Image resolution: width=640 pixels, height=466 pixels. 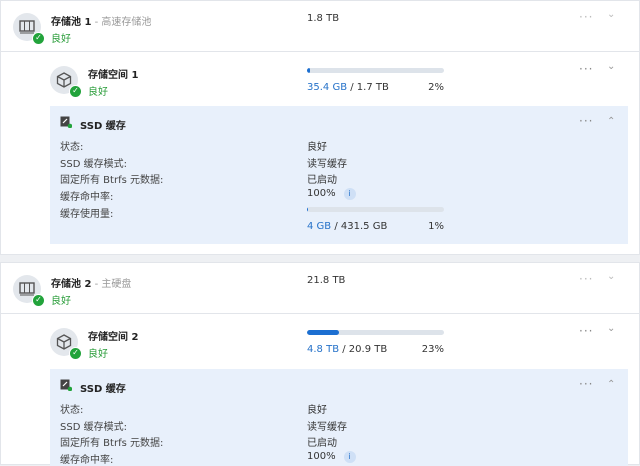 What do you see at coordinates (71, 284) in the screenshot?
I see `pool-name: 存储池 2` at bounding box center [71, 284].